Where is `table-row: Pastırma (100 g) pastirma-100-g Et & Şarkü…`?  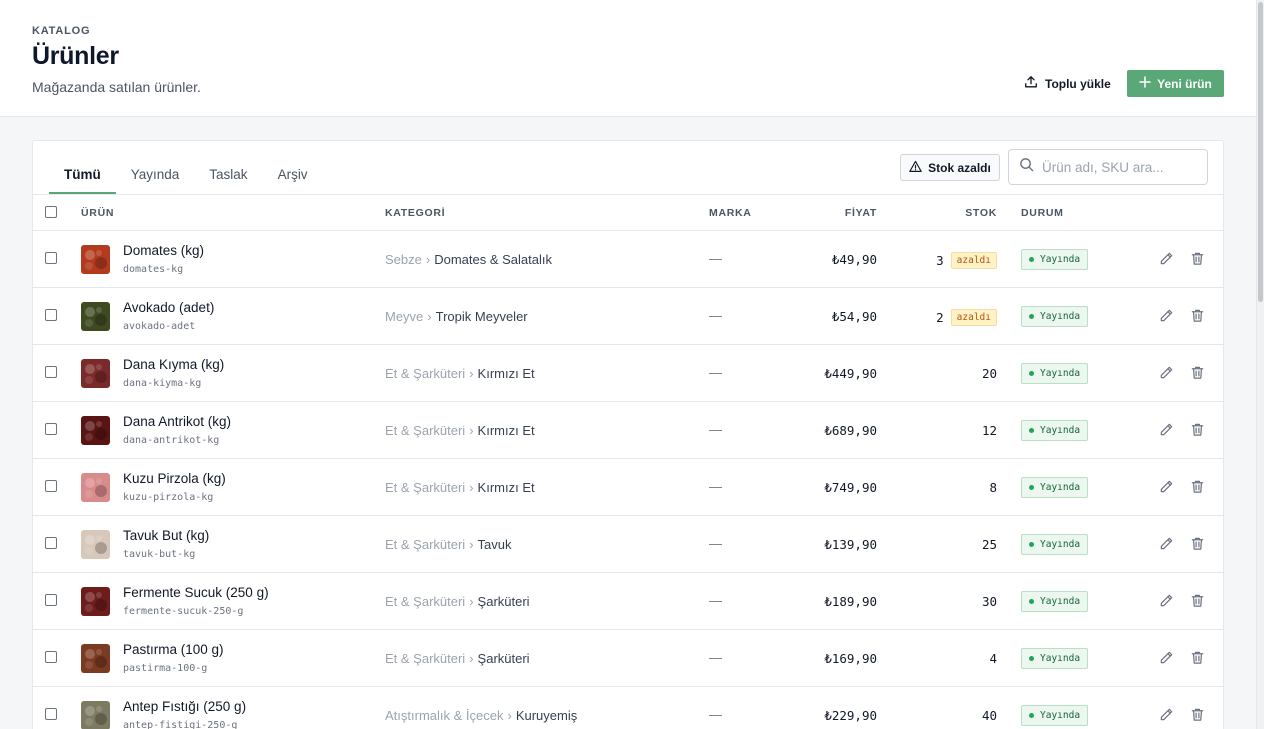
table-row: Pastırma (100 g) pastirma-100-g Et & Şarkü… is located at coordinates (628, 658).